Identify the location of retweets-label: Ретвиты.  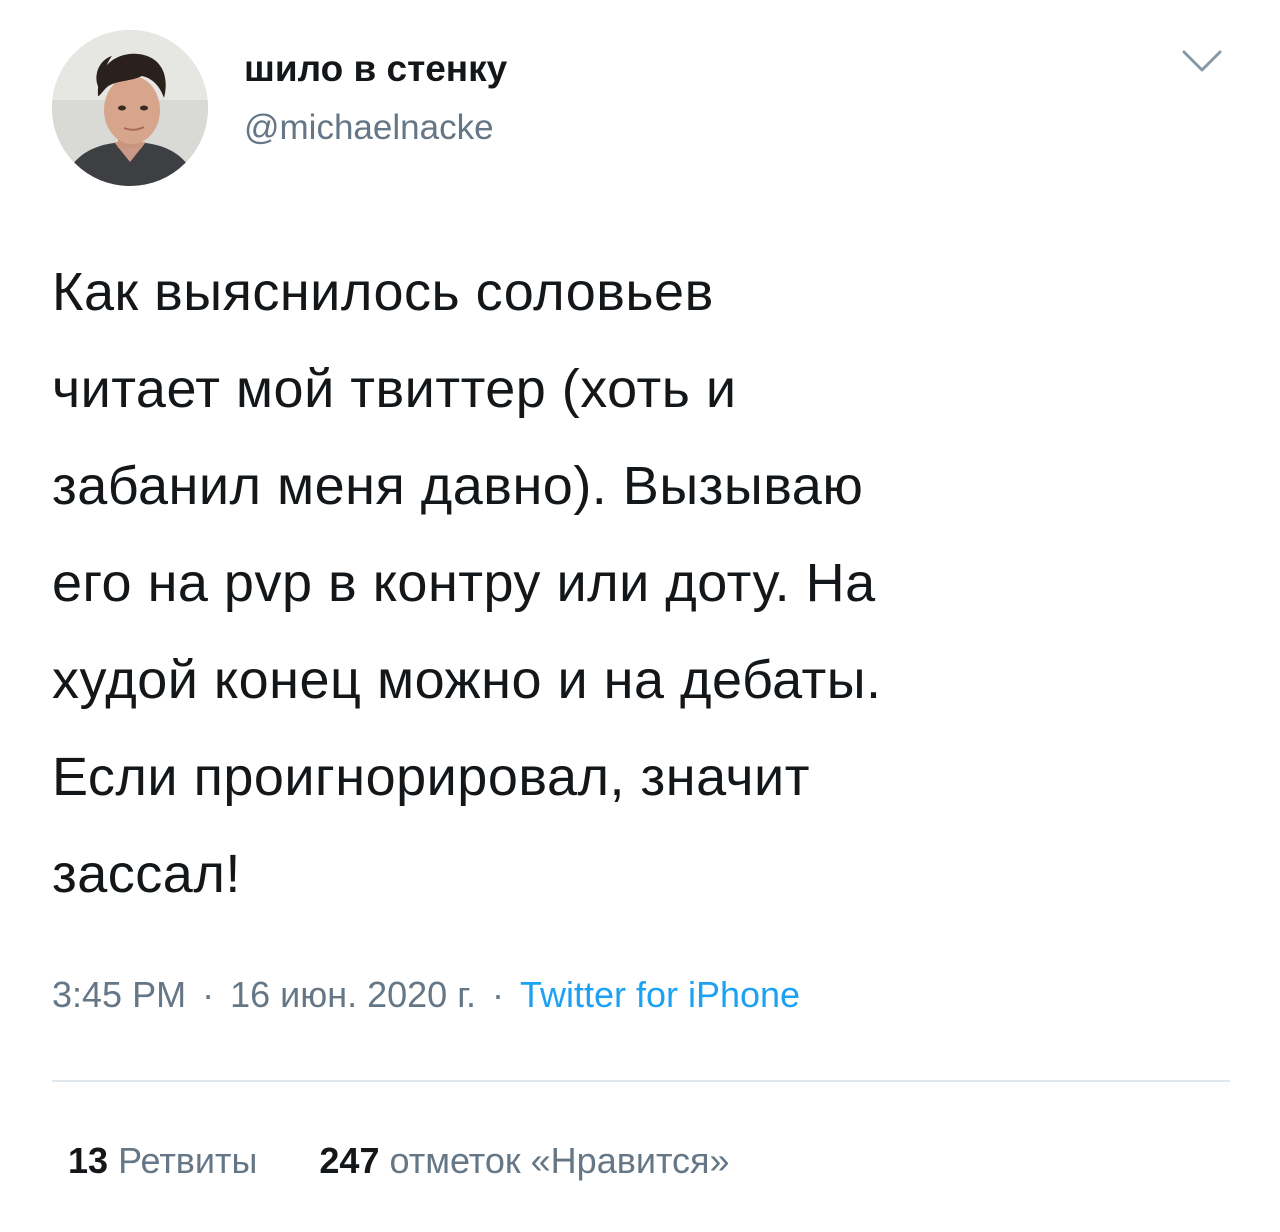
(188, 1160).